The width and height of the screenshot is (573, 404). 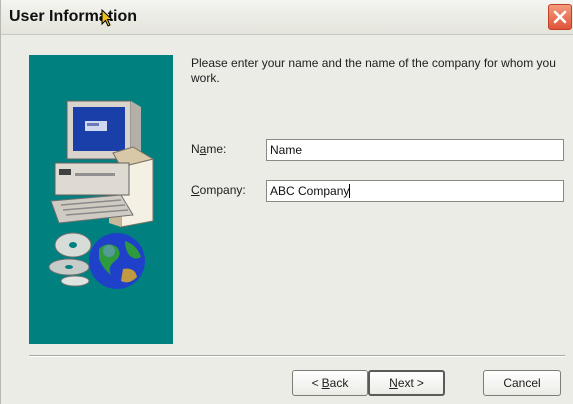 I want to click on computer-and-globe-illustration, so click(x=101, y=194).